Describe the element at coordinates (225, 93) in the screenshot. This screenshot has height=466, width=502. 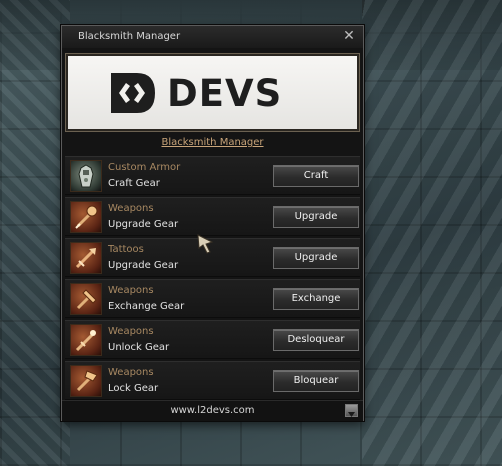
I see `logo-text: DEVS` at that location.